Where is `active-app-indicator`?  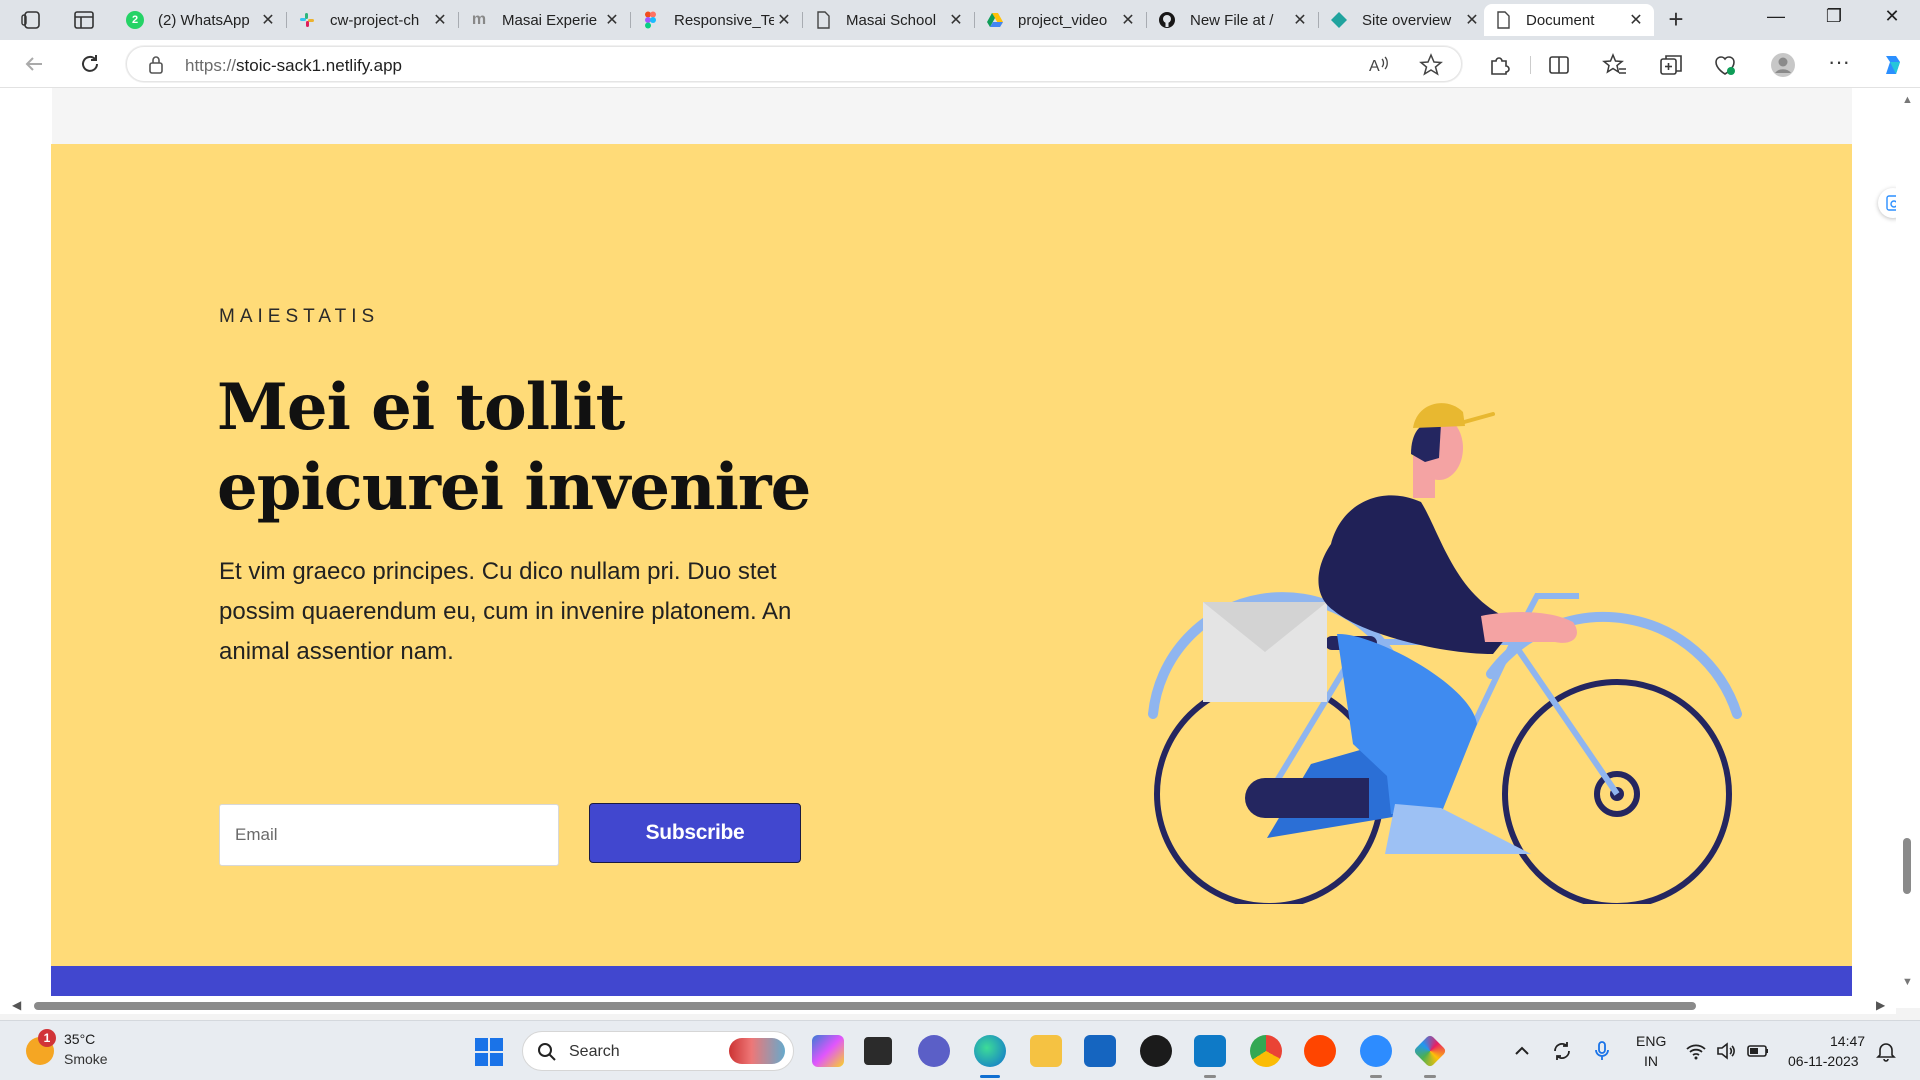
active-app-indicator is located at coordinates (990, 1076).